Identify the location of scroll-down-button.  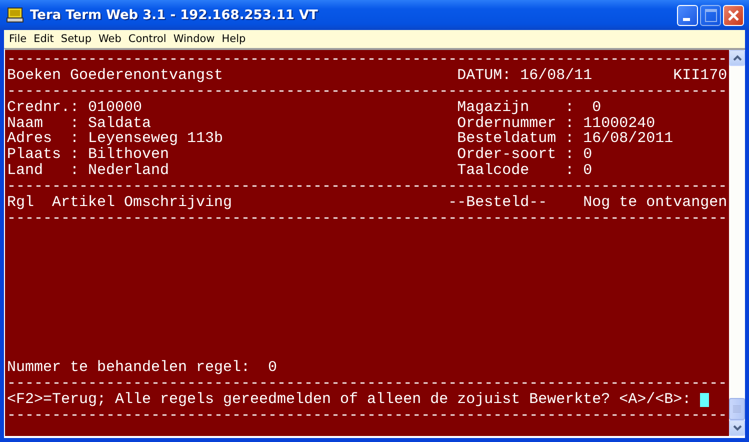
(737, 428).